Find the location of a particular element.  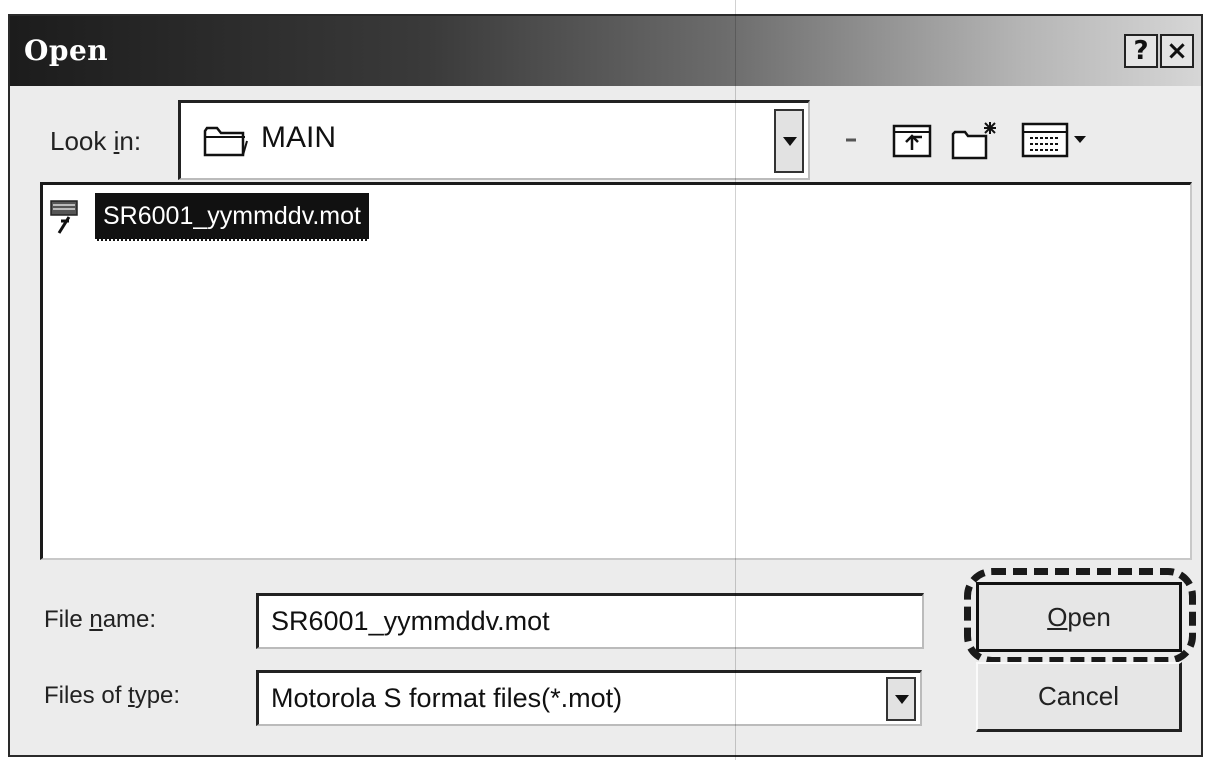

back-icon is located at coordinates (852, 140).